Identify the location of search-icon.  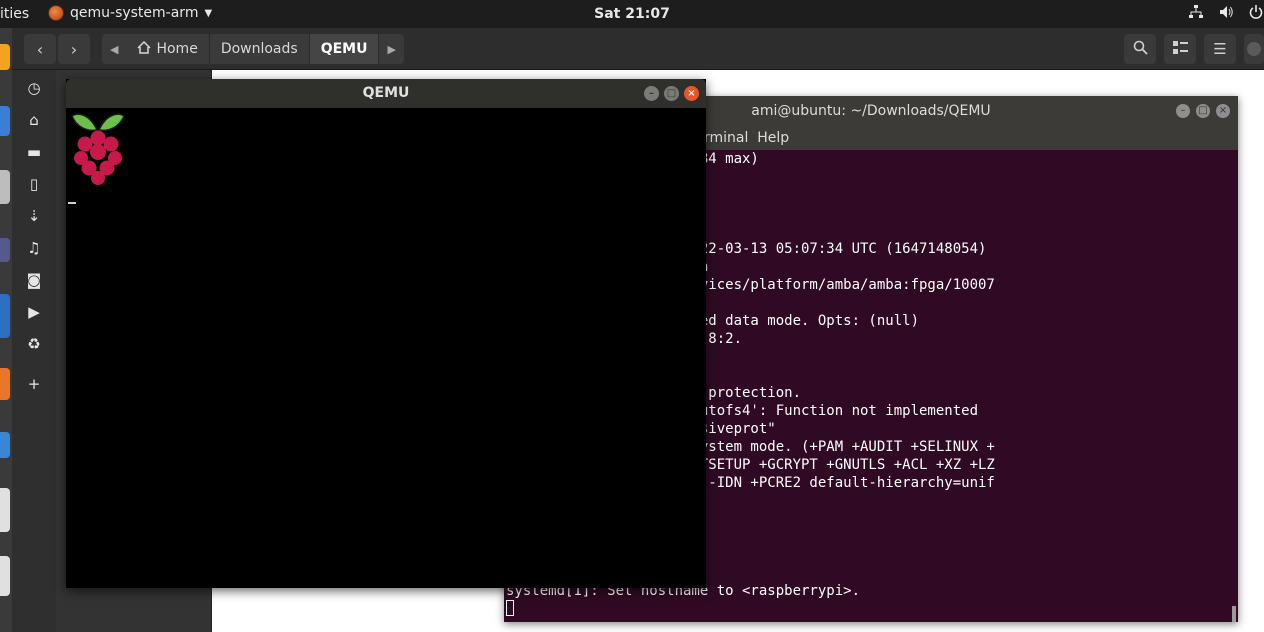
(1140, 49).